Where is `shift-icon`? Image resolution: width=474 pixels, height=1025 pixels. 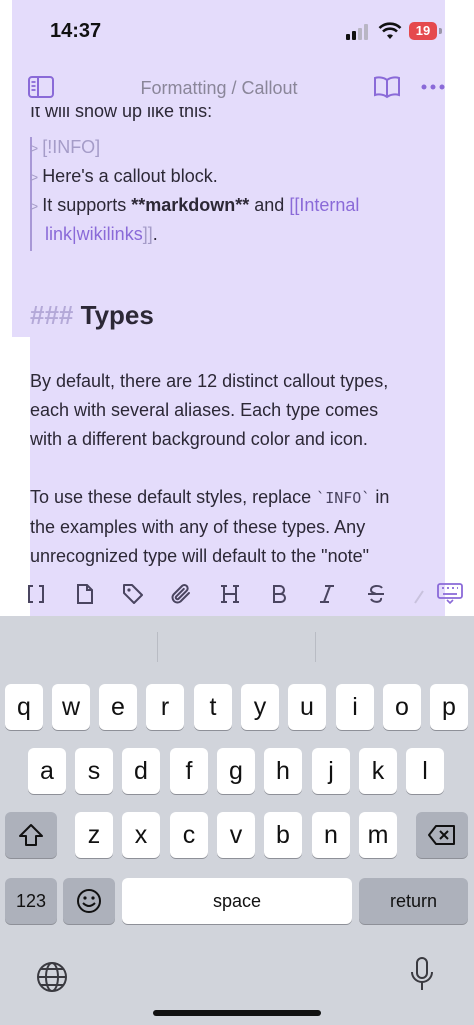
shift-icon is located at coordinates (31, 835).